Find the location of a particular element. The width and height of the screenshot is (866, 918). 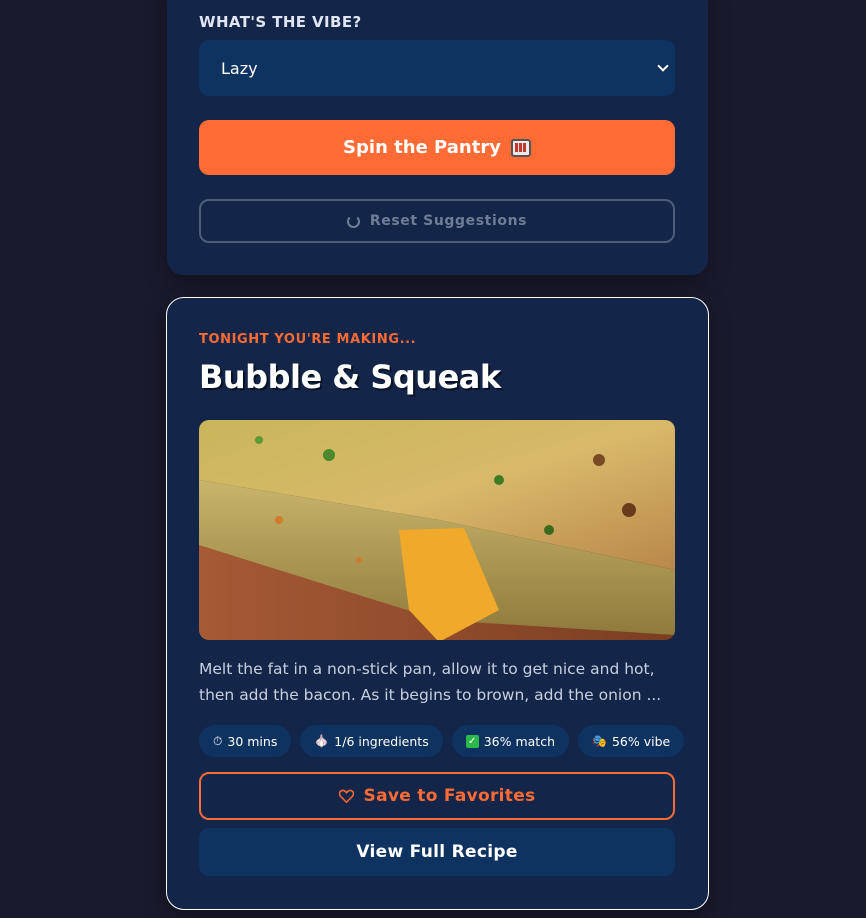

heart-icon is located at coordinates (346, 796).